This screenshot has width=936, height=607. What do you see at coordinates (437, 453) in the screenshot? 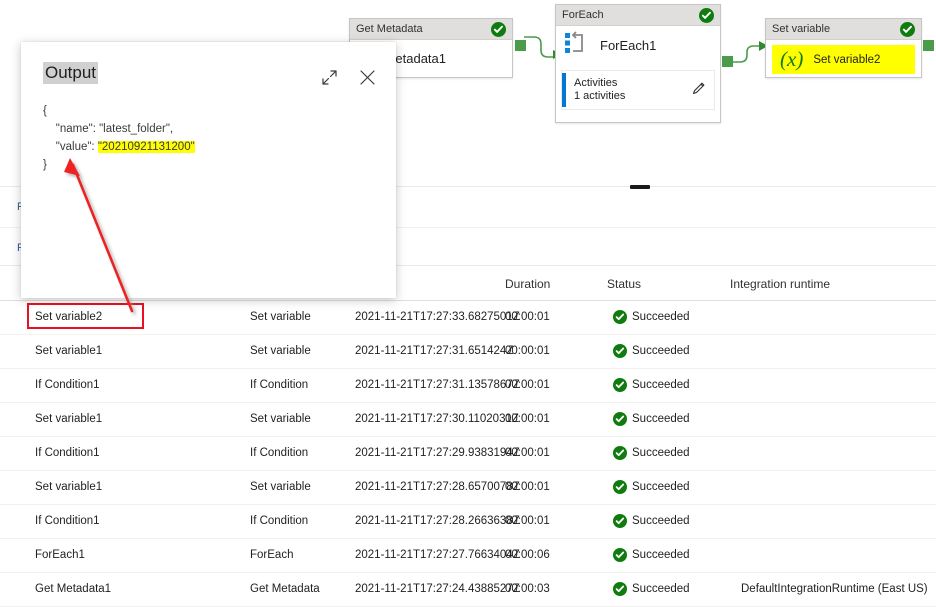
I see `cell-run-start: 2021-11-21T17:27:29.9383194Z` at bounding box center [437, 453].